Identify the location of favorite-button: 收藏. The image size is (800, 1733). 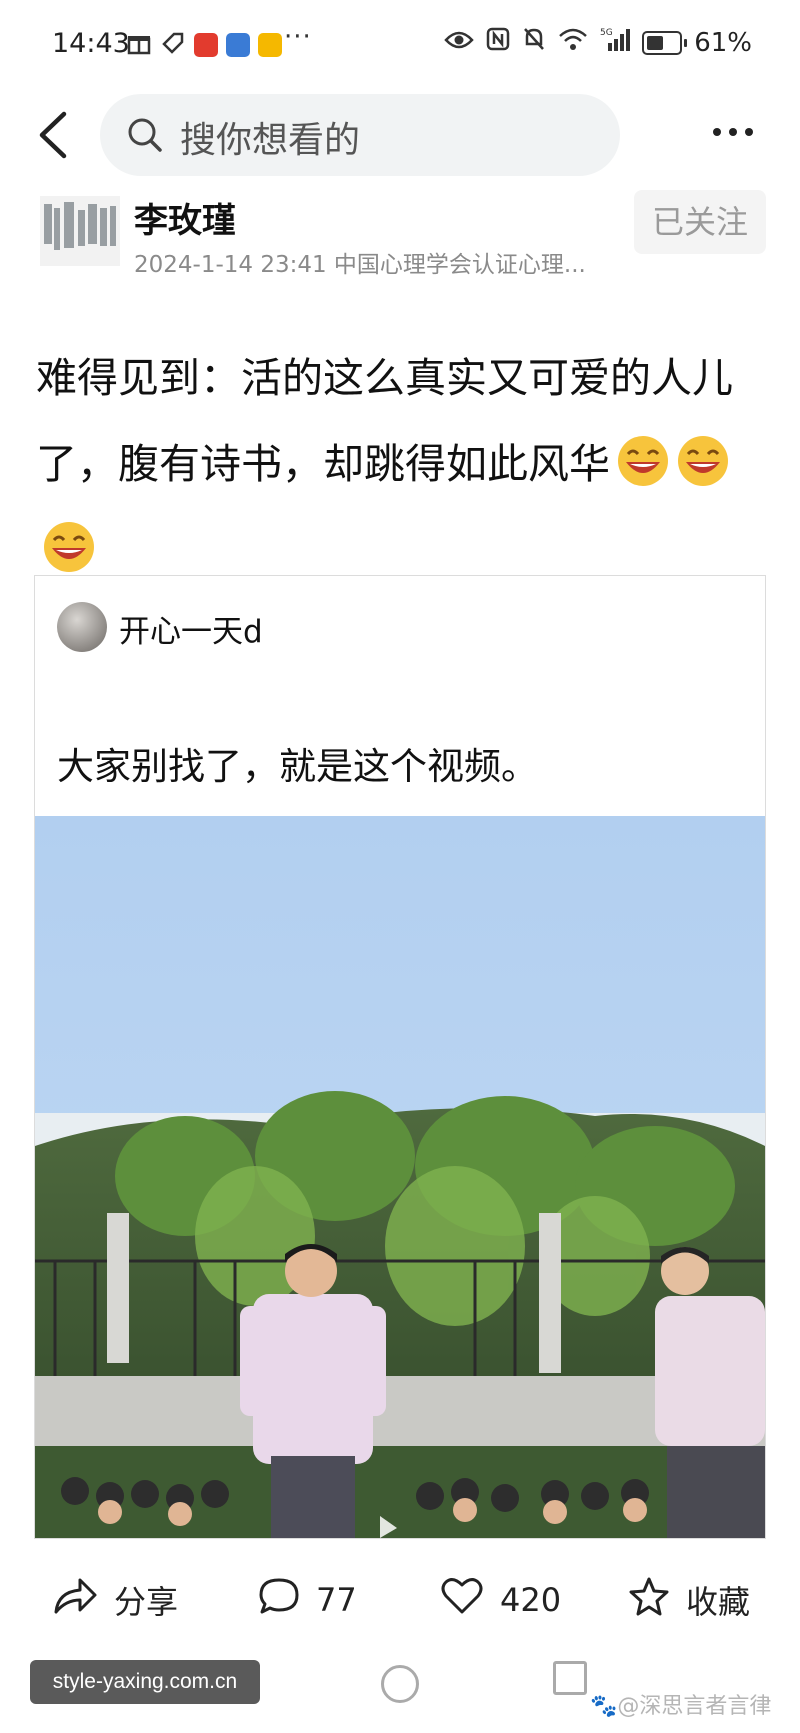
(689, 1600).